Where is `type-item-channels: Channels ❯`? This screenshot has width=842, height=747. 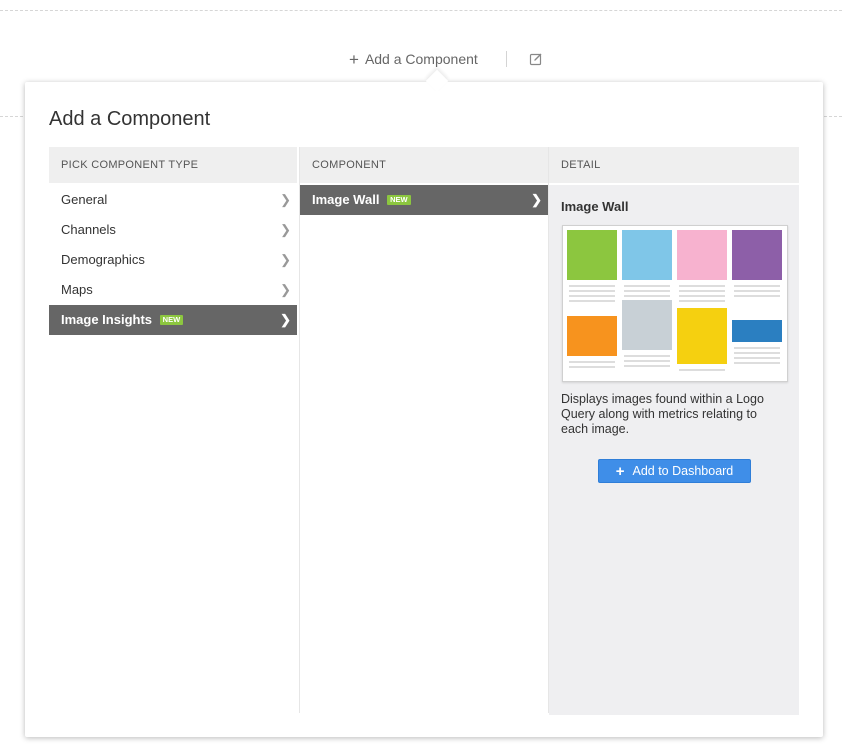 type-item-channels: Channels ❯ is located at coordinates (173, 230).